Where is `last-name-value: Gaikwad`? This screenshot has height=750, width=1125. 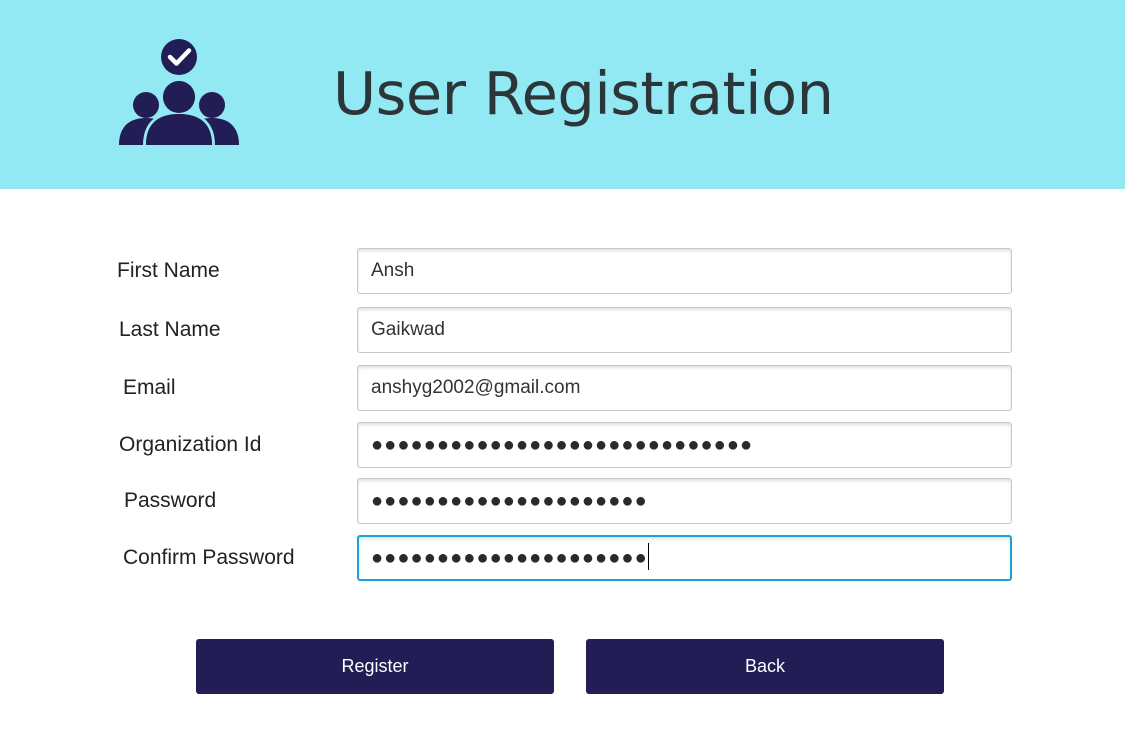 last-name-value: Gaikwad is located at coordinates (408, 329).